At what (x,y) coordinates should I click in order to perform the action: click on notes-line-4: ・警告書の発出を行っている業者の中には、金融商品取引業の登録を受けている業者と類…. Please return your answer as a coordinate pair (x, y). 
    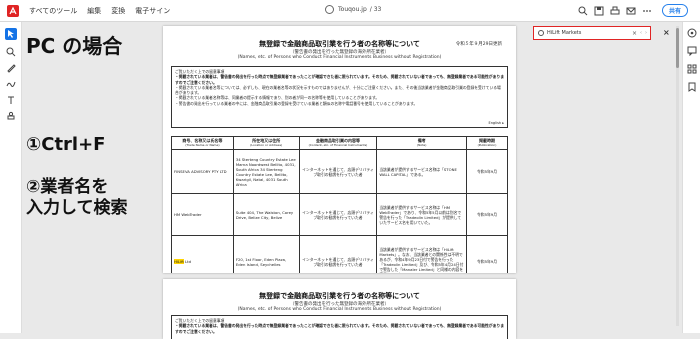
    Looking at the image, I should click on (296, 103).